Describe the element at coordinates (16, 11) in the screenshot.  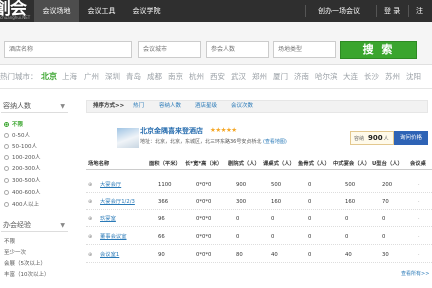
I see `site-logo: 創会 chuanghui.NET` at that location.